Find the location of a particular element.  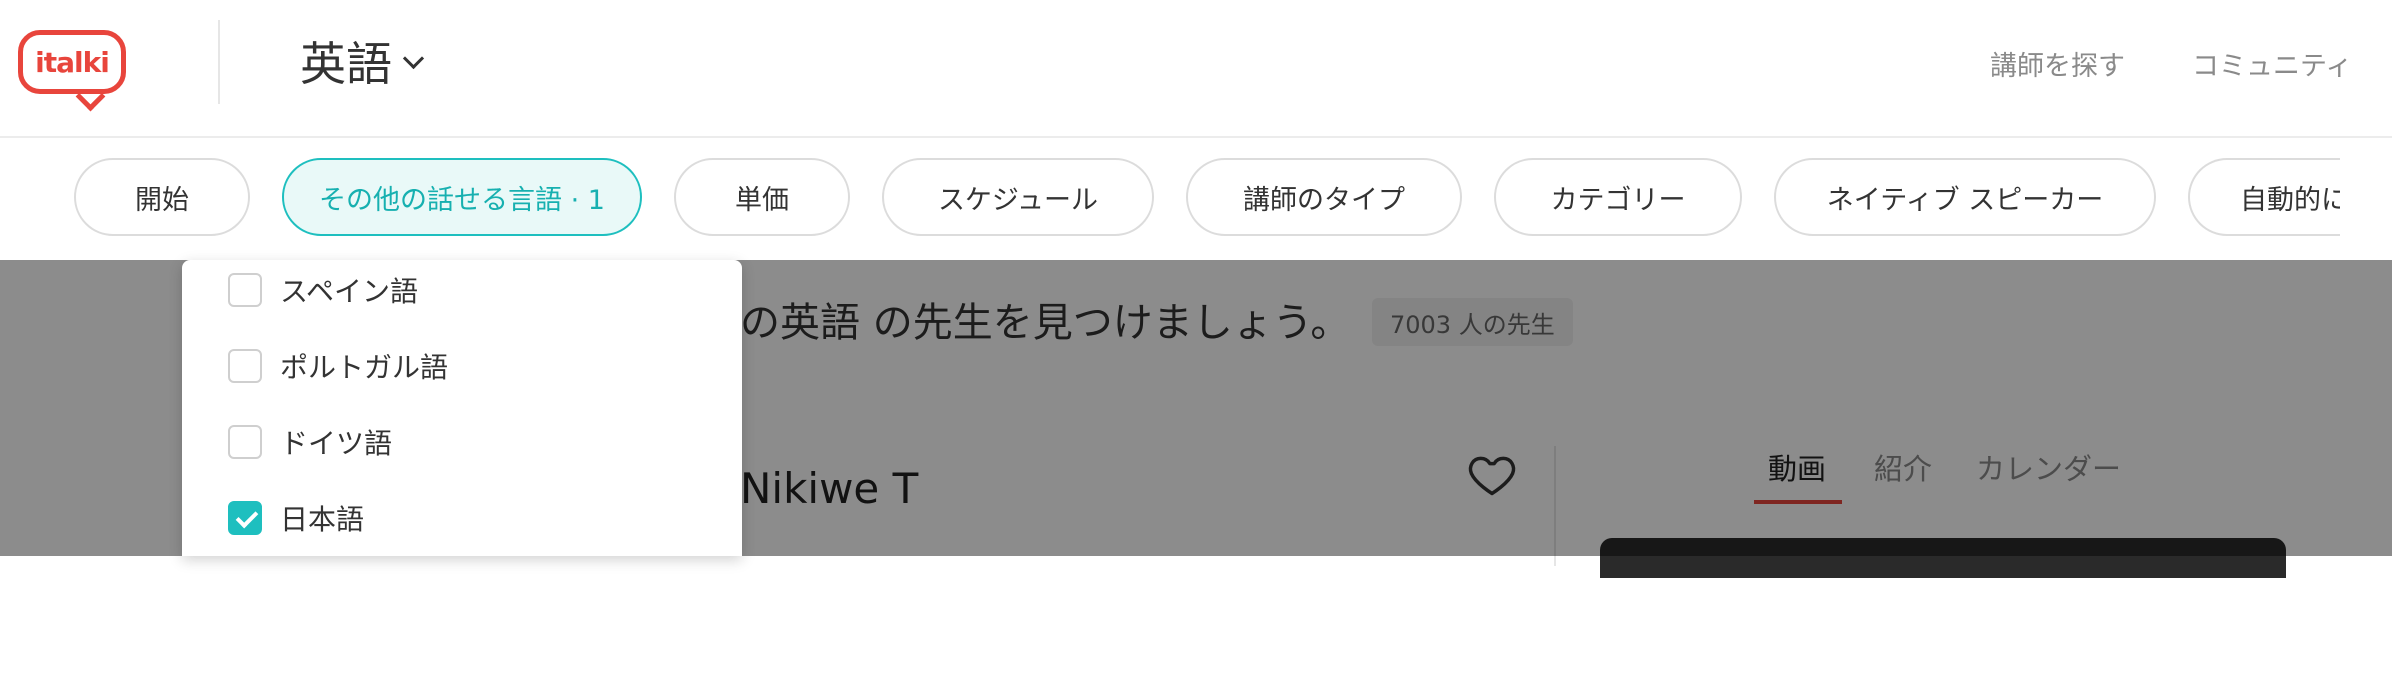

italki-logo: italki is located at coordinates (74, 71).